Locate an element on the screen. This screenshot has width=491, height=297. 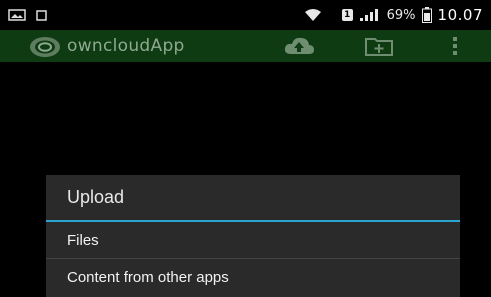
signal-icon is located at coordinates (368, 15).